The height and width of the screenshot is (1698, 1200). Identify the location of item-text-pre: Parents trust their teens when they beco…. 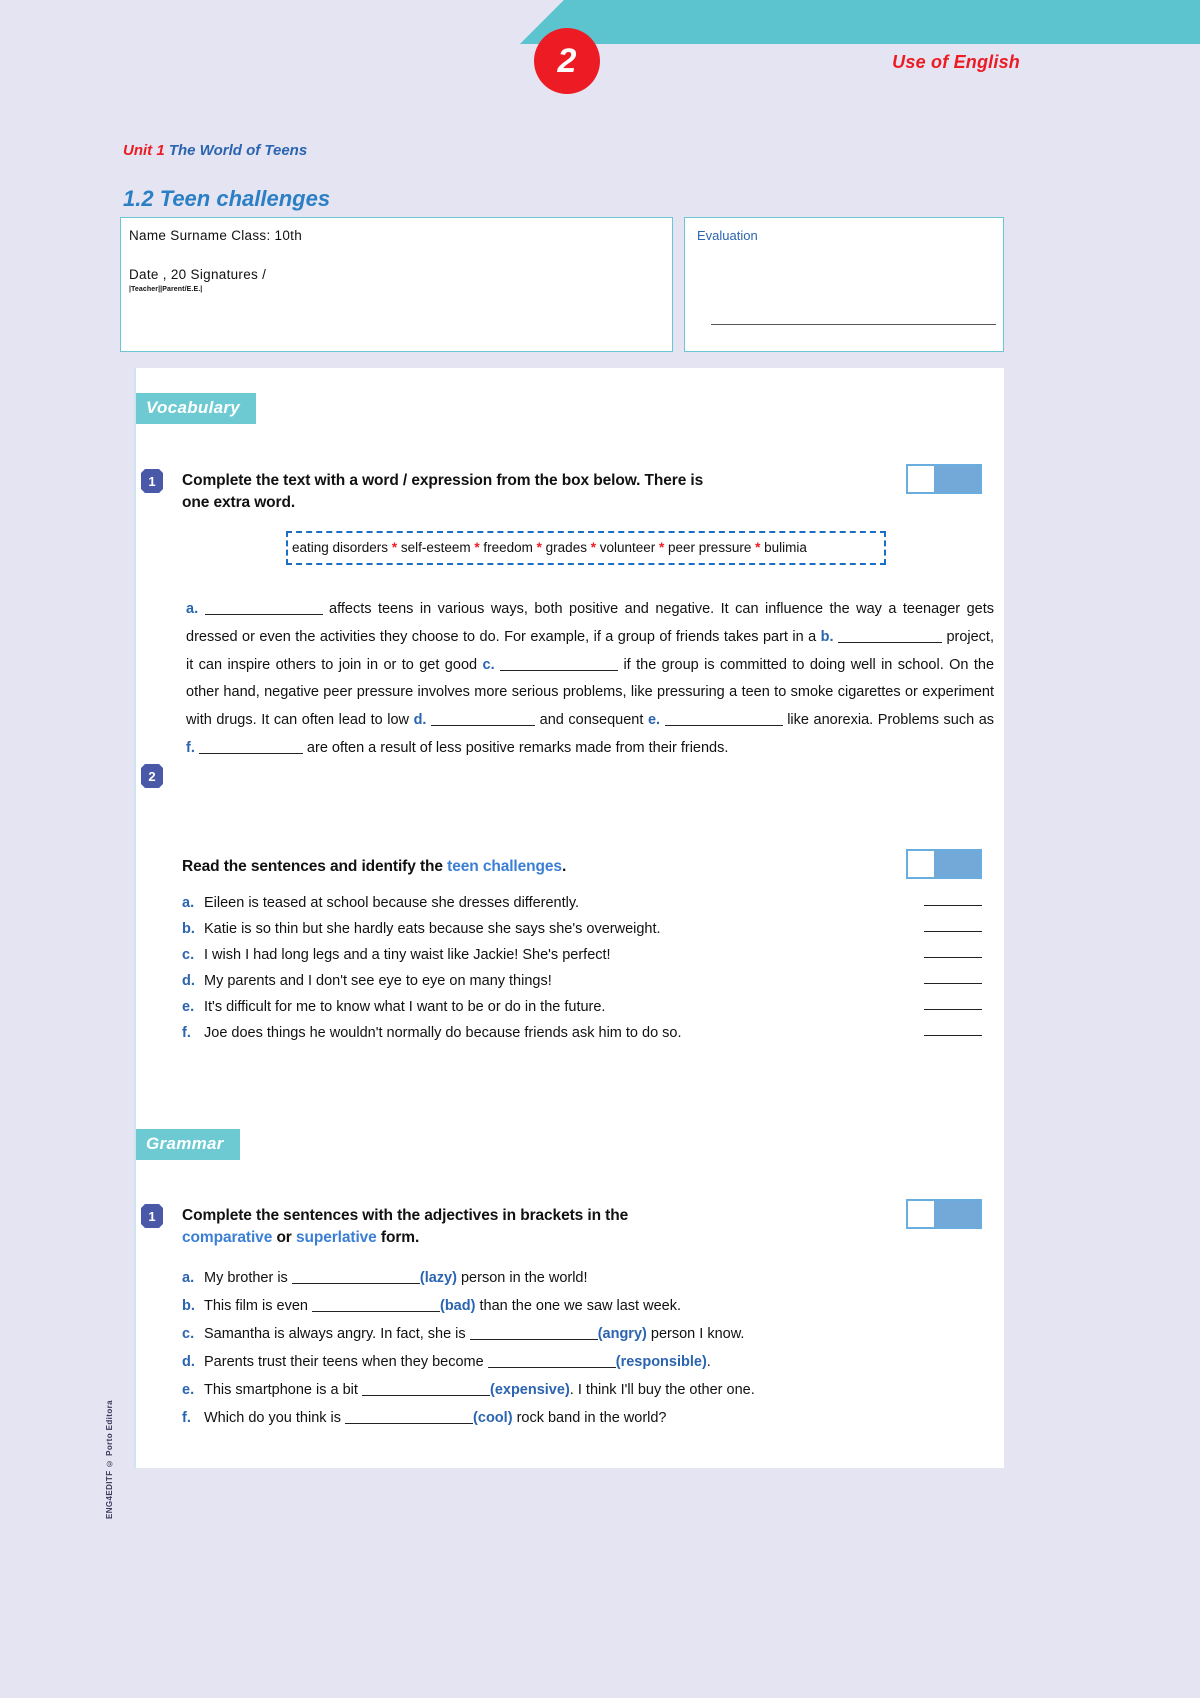
(346, 1362).